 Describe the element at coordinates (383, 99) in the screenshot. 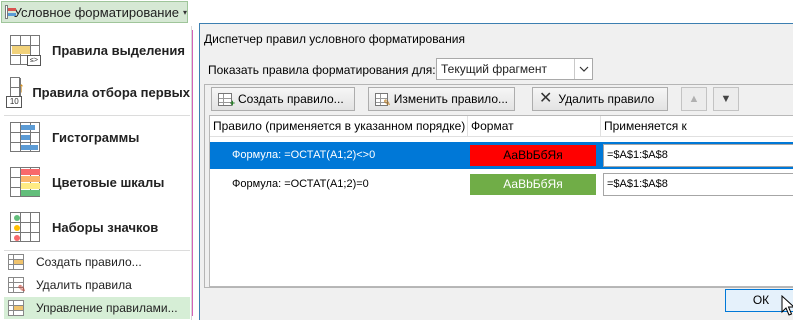

I see `edit-rule-icon: ✎` at that location.